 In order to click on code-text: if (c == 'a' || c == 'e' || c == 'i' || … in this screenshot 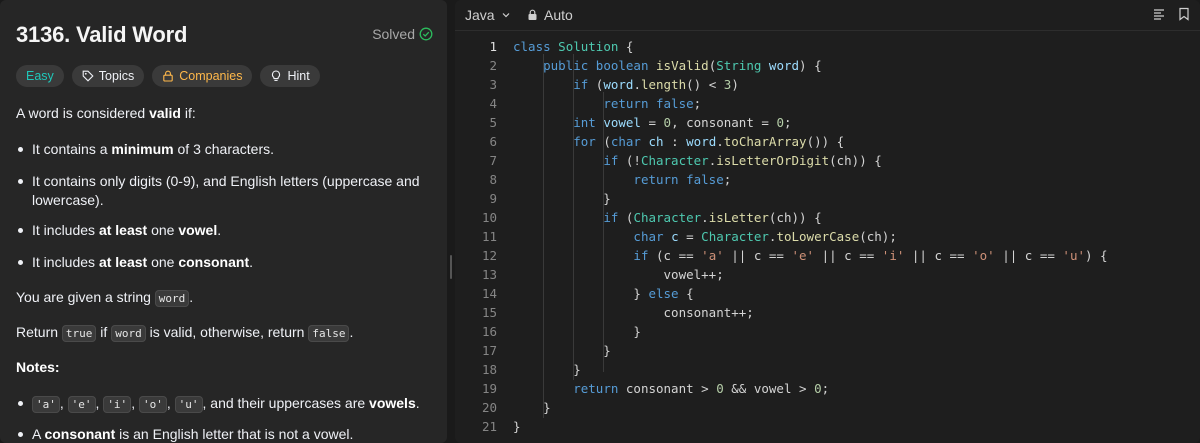, I will do `click(870, 255)`.